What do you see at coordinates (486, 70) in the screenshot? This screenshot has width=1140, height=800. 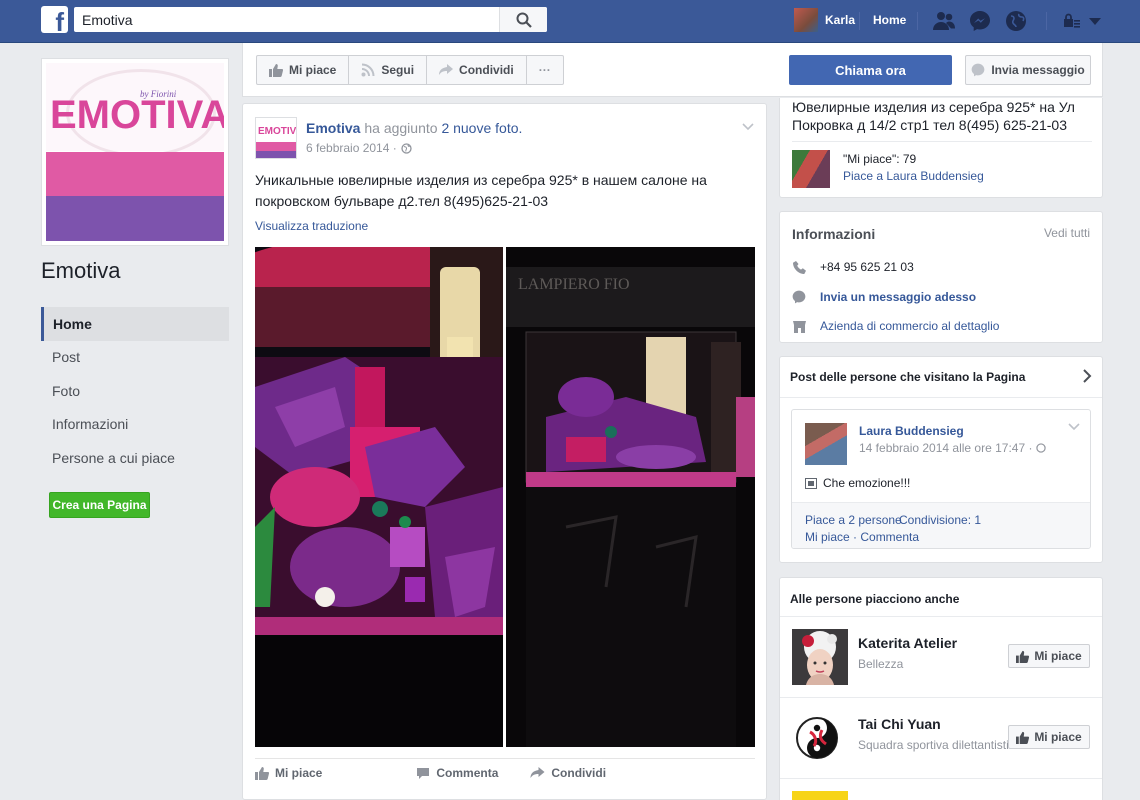 I see `share-label: Condividi` at bounding box center [486, 70].